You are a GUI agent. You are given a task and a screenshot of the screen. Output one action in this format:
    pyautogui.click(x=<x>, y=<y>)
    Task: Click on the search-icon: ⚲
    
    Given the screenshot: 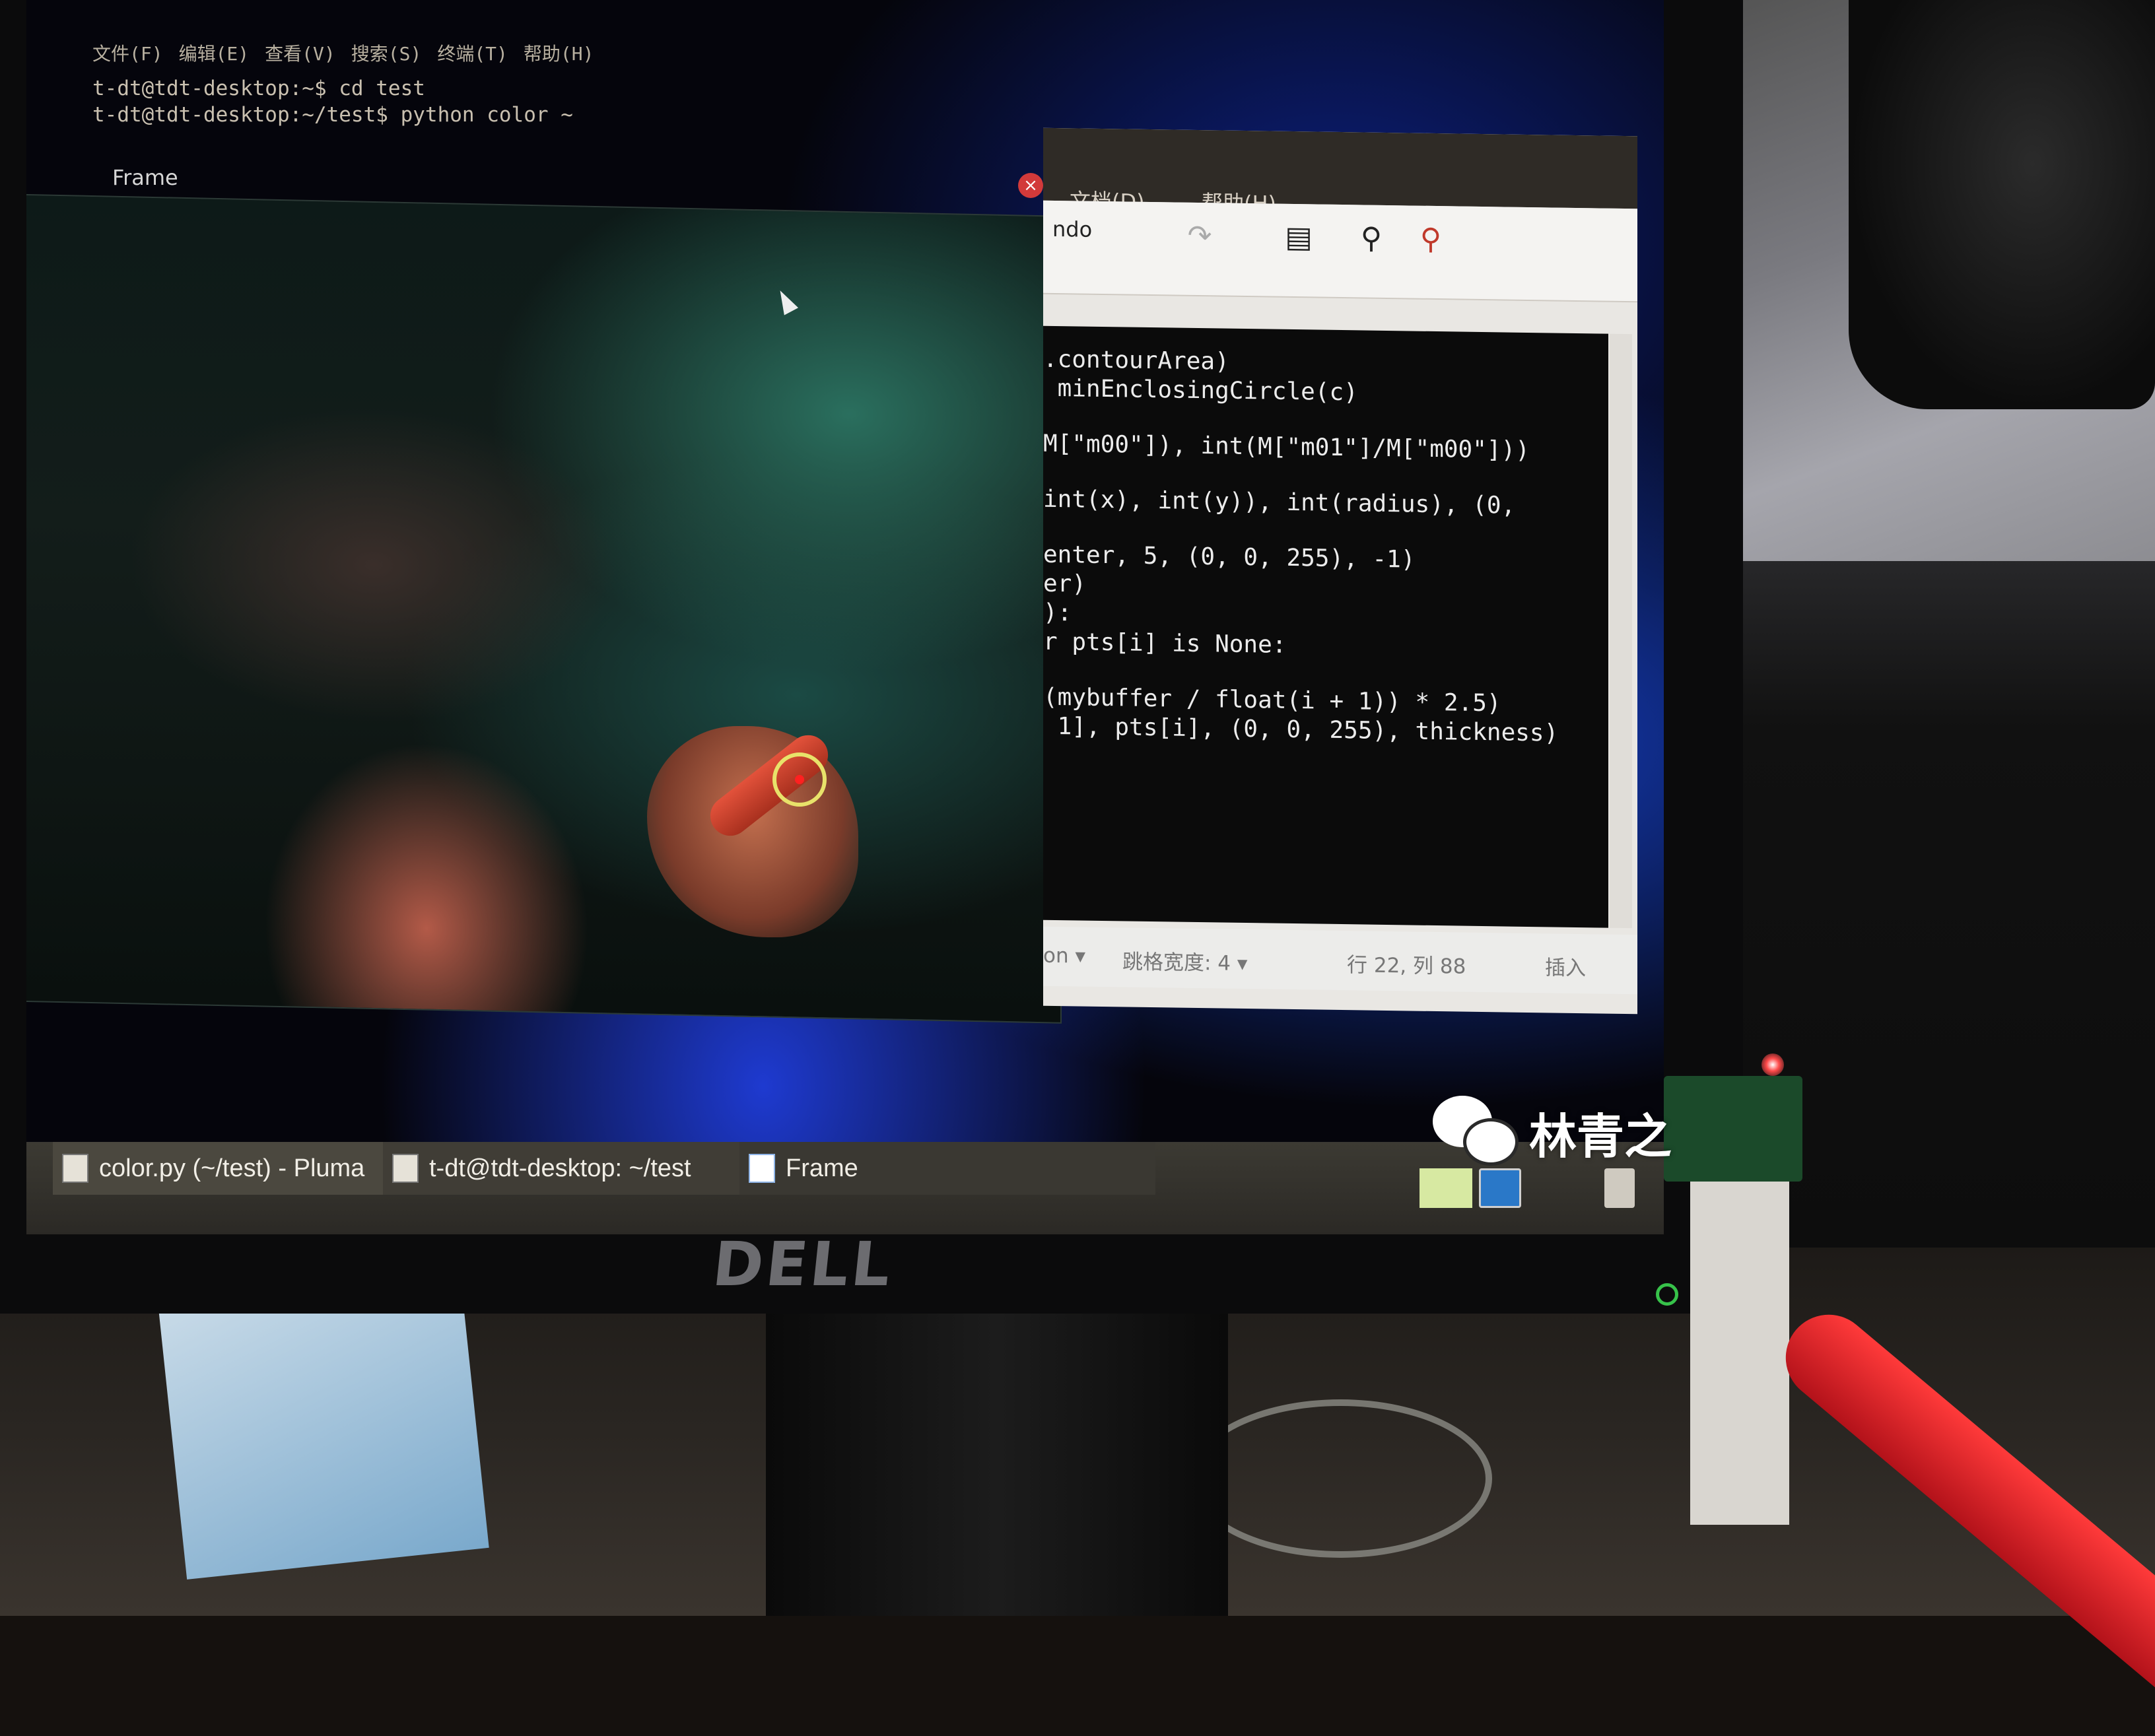 What is the action you would take?
    pyautogui.click(x=1371, y=238)
    